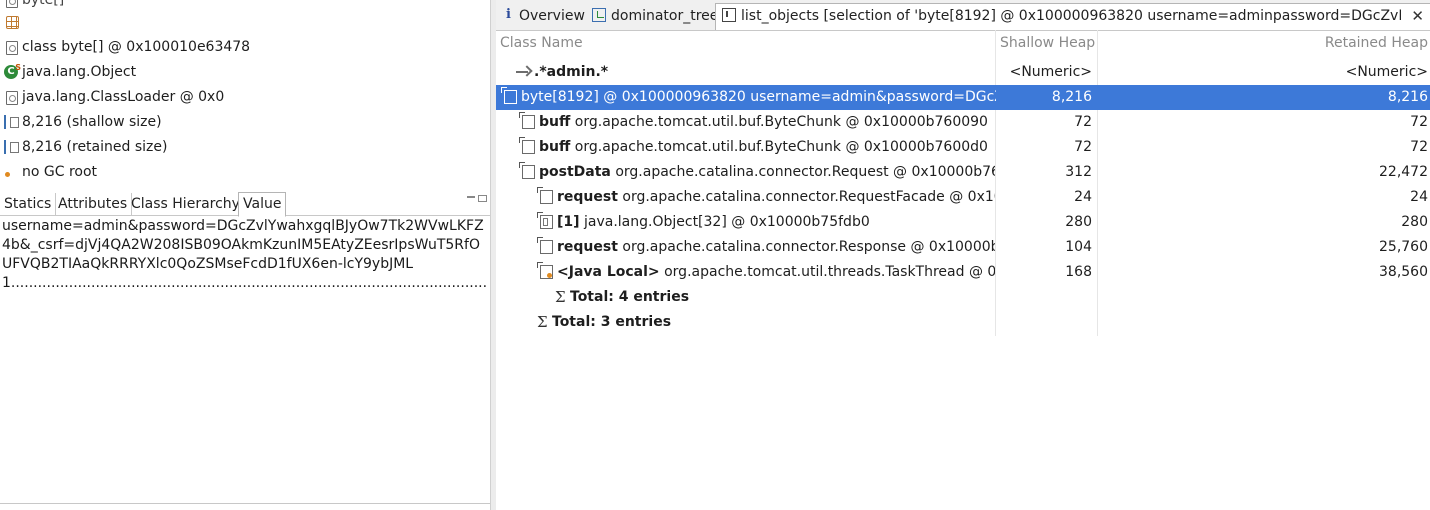  What do you see at coordinates (471, 200) in the screenshot?
I see `minimize-icon` at bounding box center [471, 200].